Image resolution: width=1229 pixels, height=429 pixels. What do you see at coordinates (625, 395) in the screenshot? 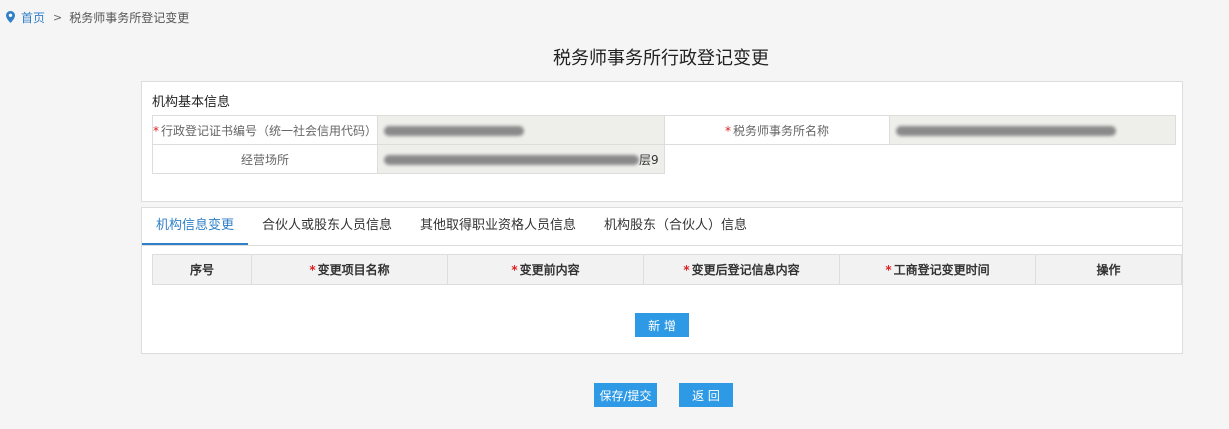
I see `save-submit-button: 保存/提交` at bounding box center [625, 395].